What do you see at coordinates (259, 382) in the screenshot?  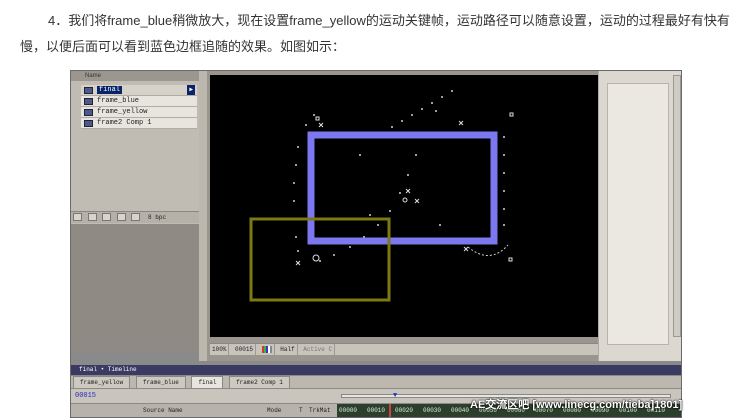 I see `tab-frame2-comp: frame2 Comp 1` at bounding box center [259, 382].